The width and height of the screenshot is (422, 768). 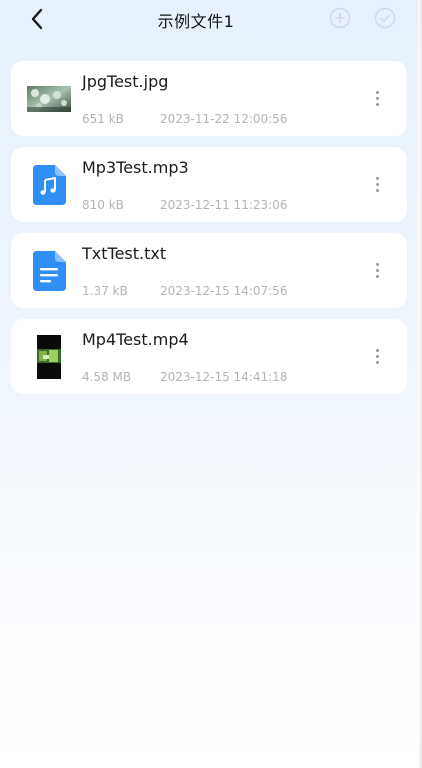 I want to click on file-size: 810 kB, so click(x=103, y=205).